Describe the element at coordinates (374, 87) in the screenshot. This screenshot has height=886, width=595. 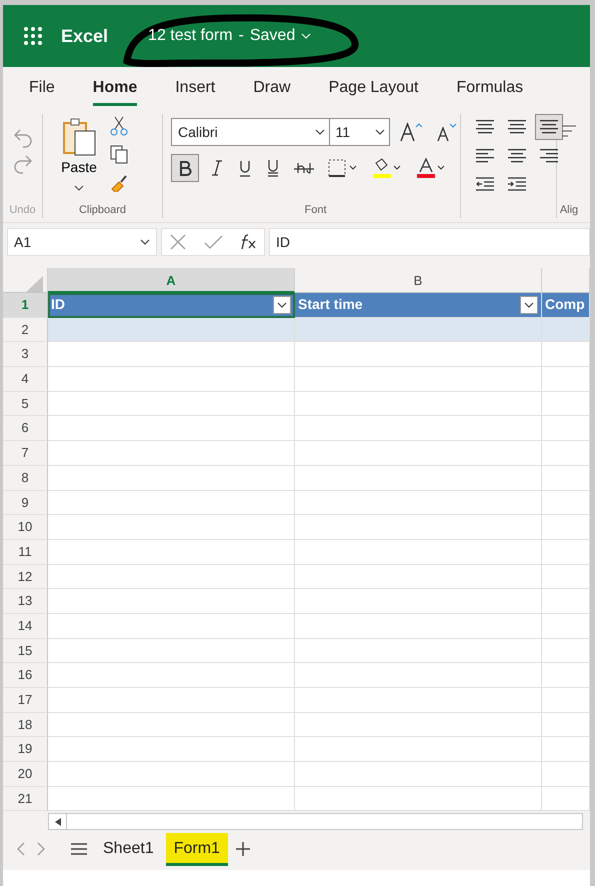
I see `ribbon-tab: Page Layout` at that location.